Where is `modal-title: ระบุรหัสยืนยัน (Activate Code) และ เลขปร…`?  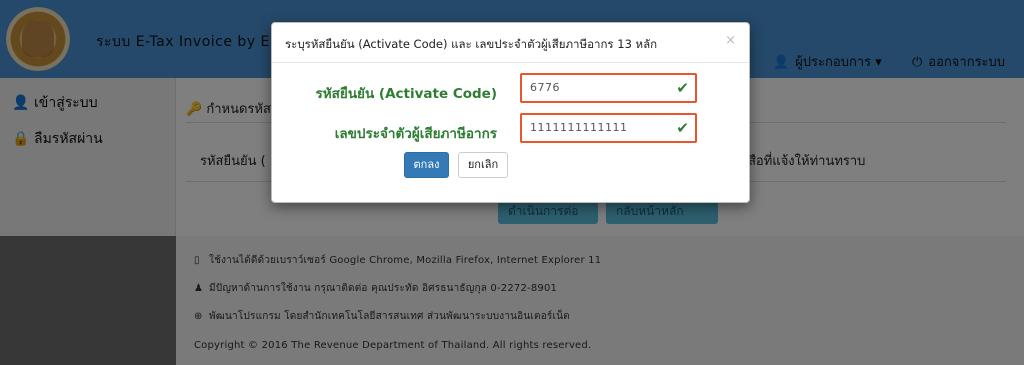
modal-title: ระบุรหัสยืนยัน (Activate Code) และ เลขปร… is located at coordinates (471, 44).